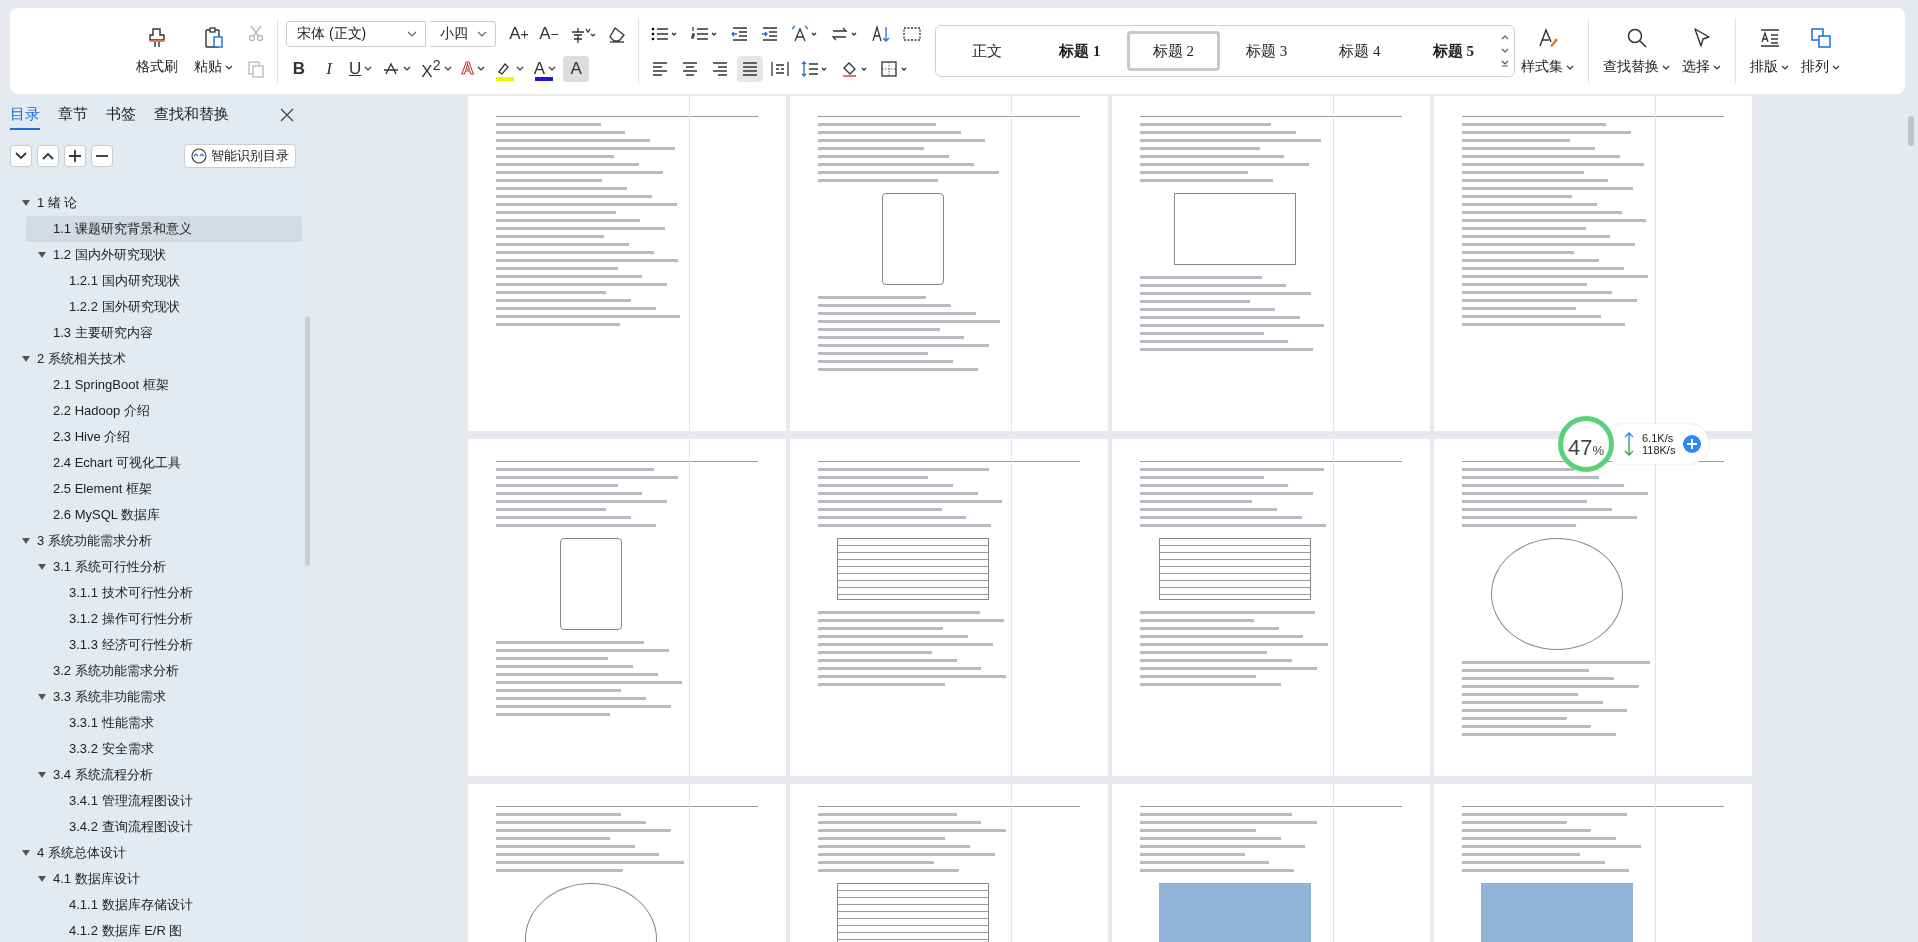 The image size is (1918, 942). Describe the element at coordinates (1820, 51) in the screenshot. I see `arrange-button: 排列` at that location.